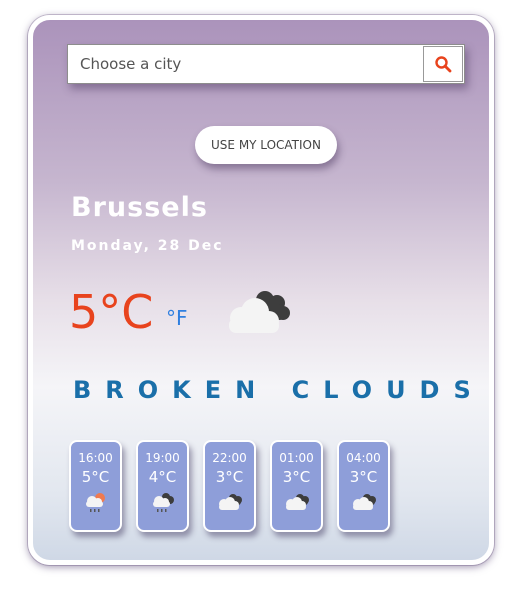 The image size is (524, 589). What do you see at coordinates (139, 207) in the screenshot?
I see `city-name: Brussels` at bounding box center [139, 207].